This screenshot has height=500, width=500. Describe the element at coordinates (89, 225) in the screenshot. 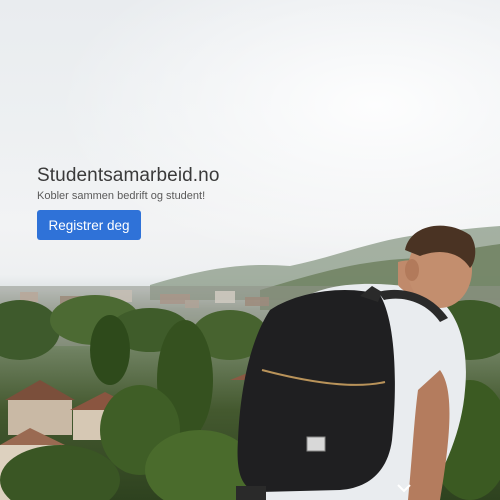

I see `register-button: Registrer deg` at that location.